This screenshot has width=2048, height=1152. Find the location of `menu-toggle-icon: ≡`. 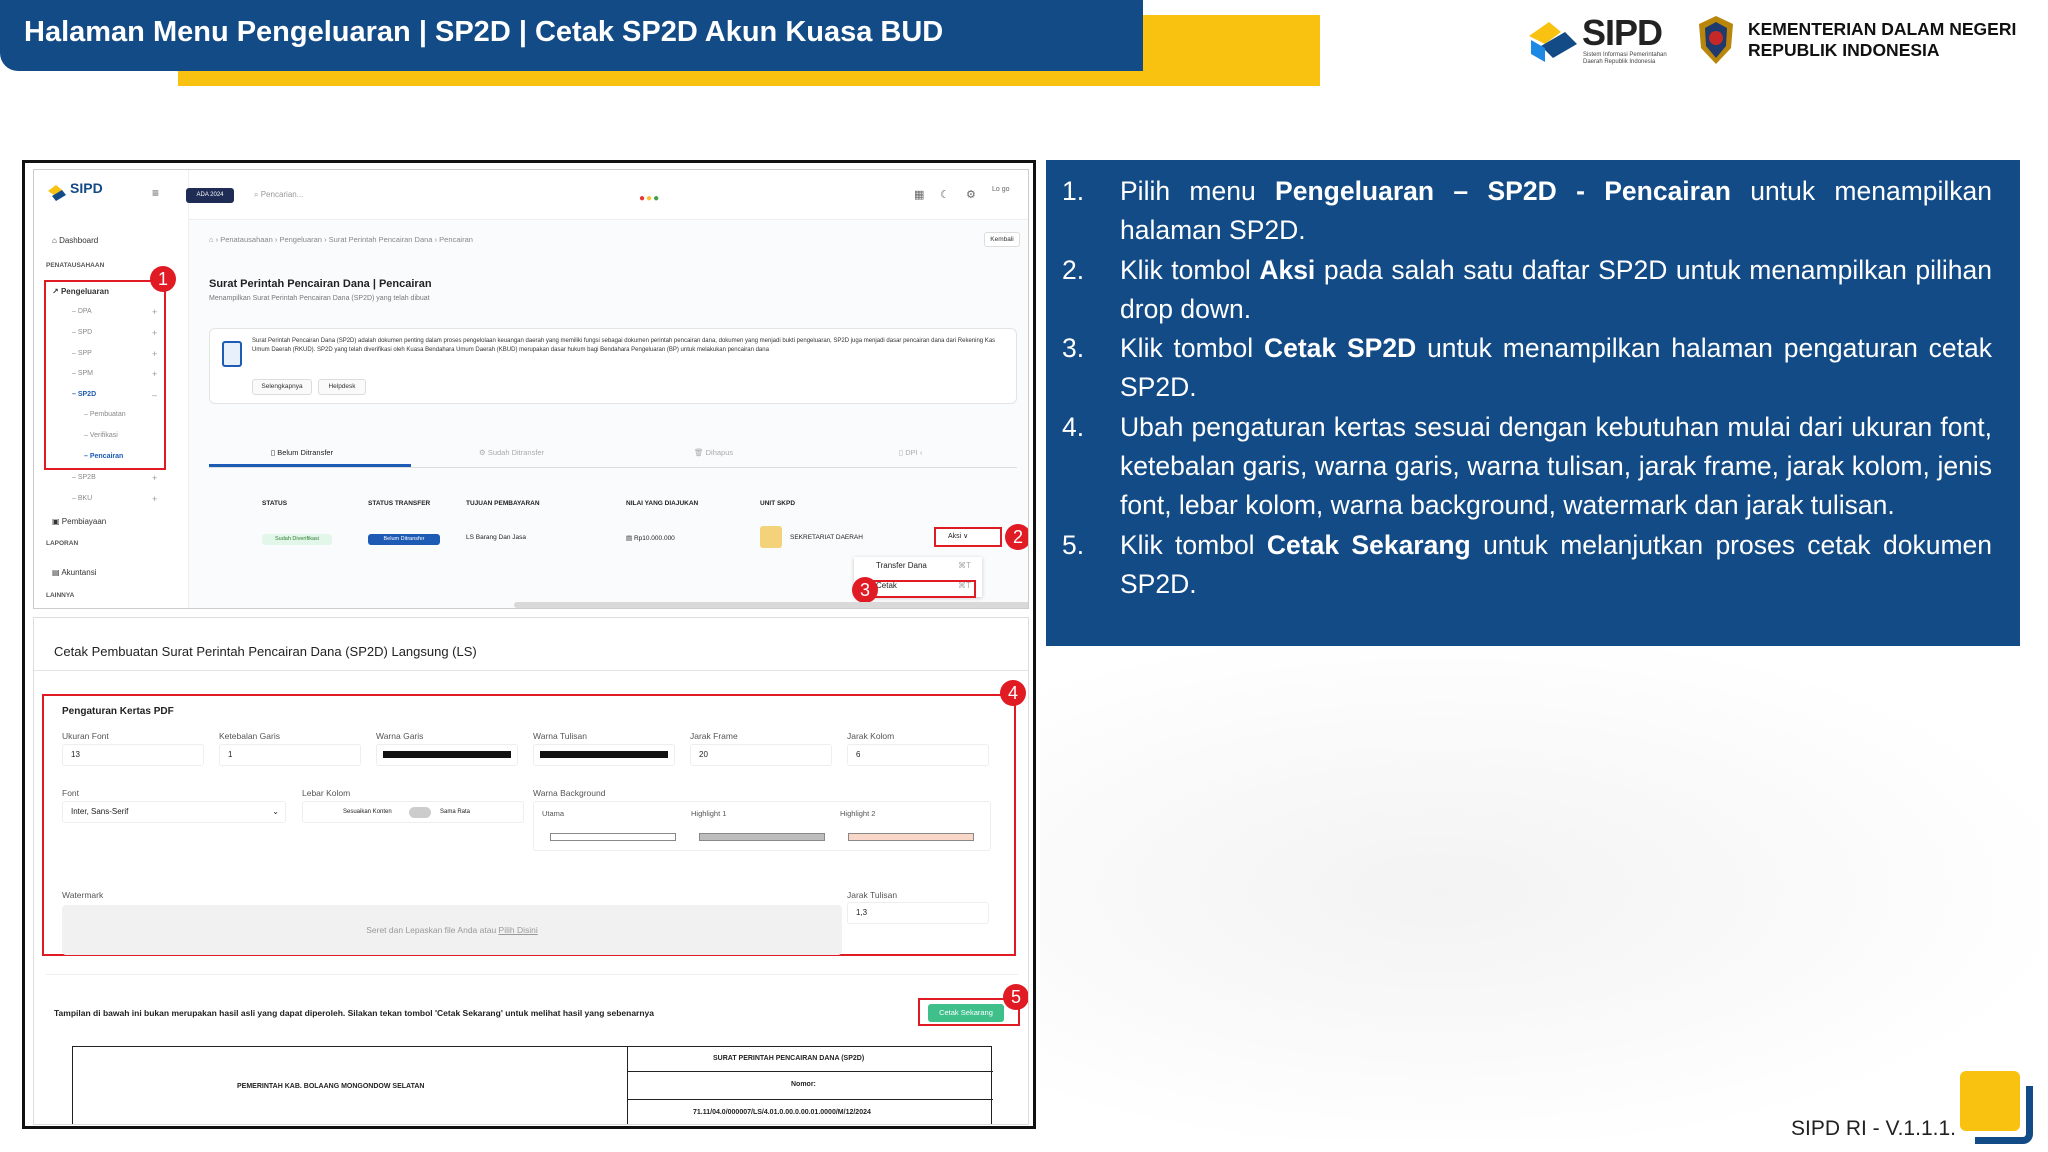

menu-toggle-icon: ≡ is located at coordinates (155, 193).